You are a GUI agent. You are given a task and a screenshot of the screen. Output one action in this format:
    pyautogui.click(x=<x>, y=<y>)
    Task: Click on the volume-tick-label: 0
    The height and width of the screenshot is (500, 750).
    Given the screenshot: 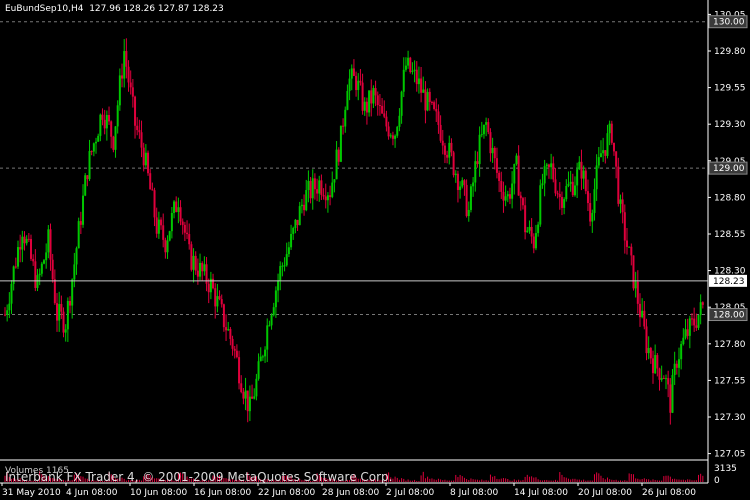 What is the action you would take?
    pyautogui.click(x=717, y=481)
    